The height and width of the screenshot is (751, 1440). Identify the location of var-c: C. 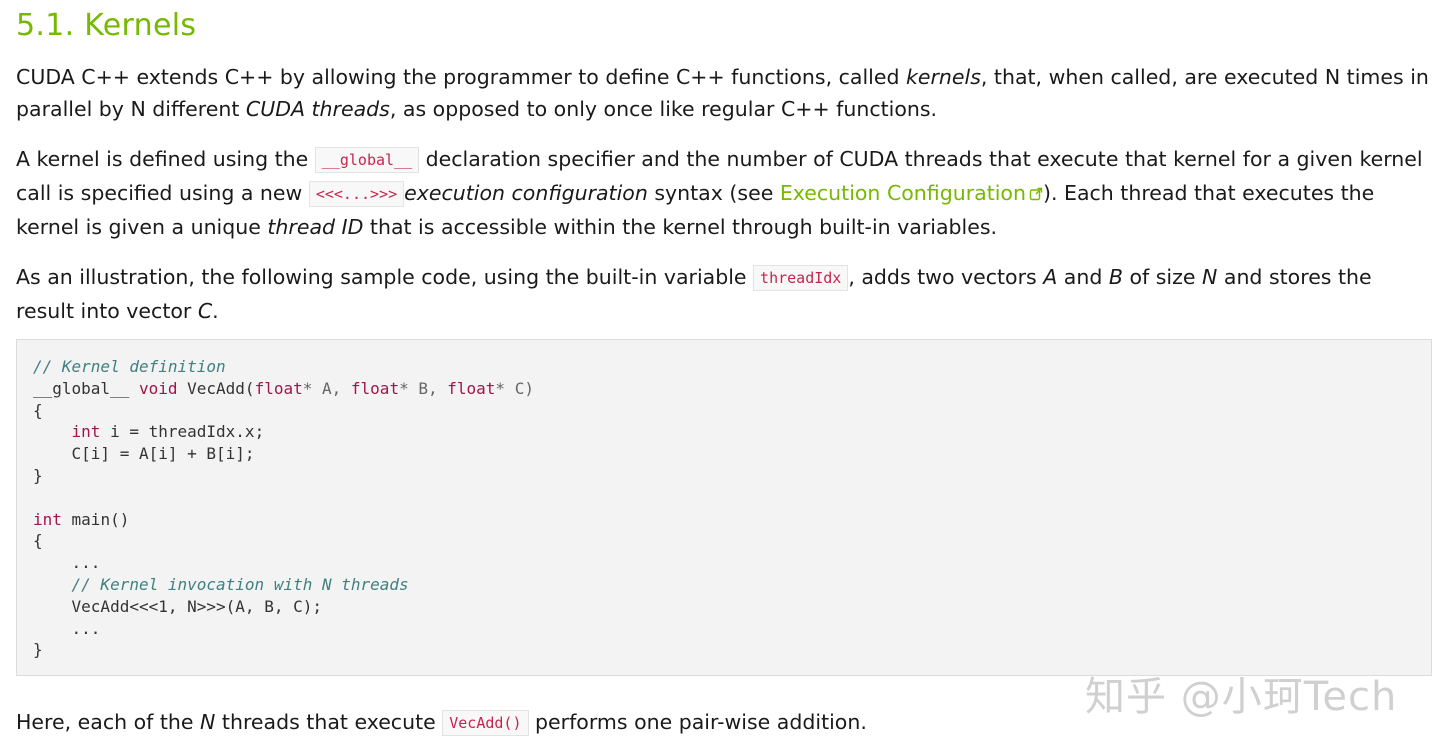
(205, 311).